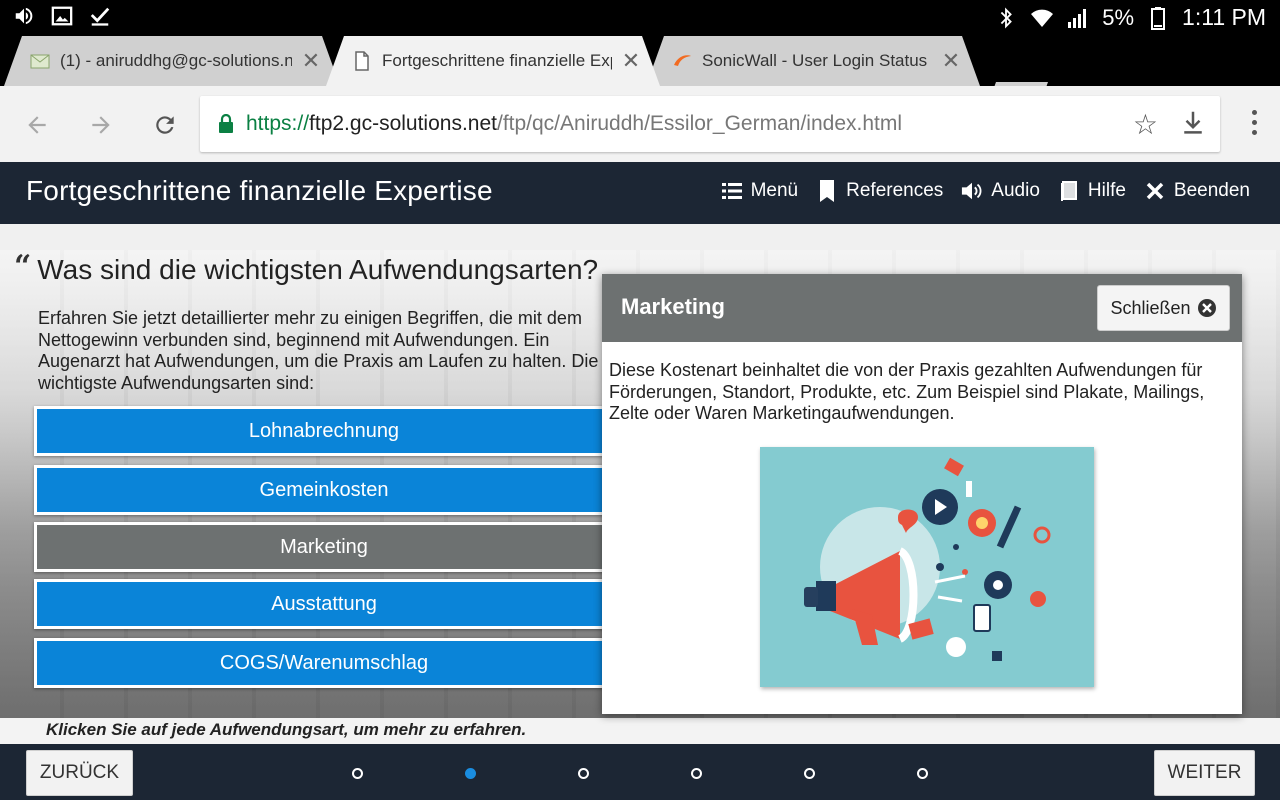  I want to click on popup-header: Marketing Schließen, so click(922, 308).